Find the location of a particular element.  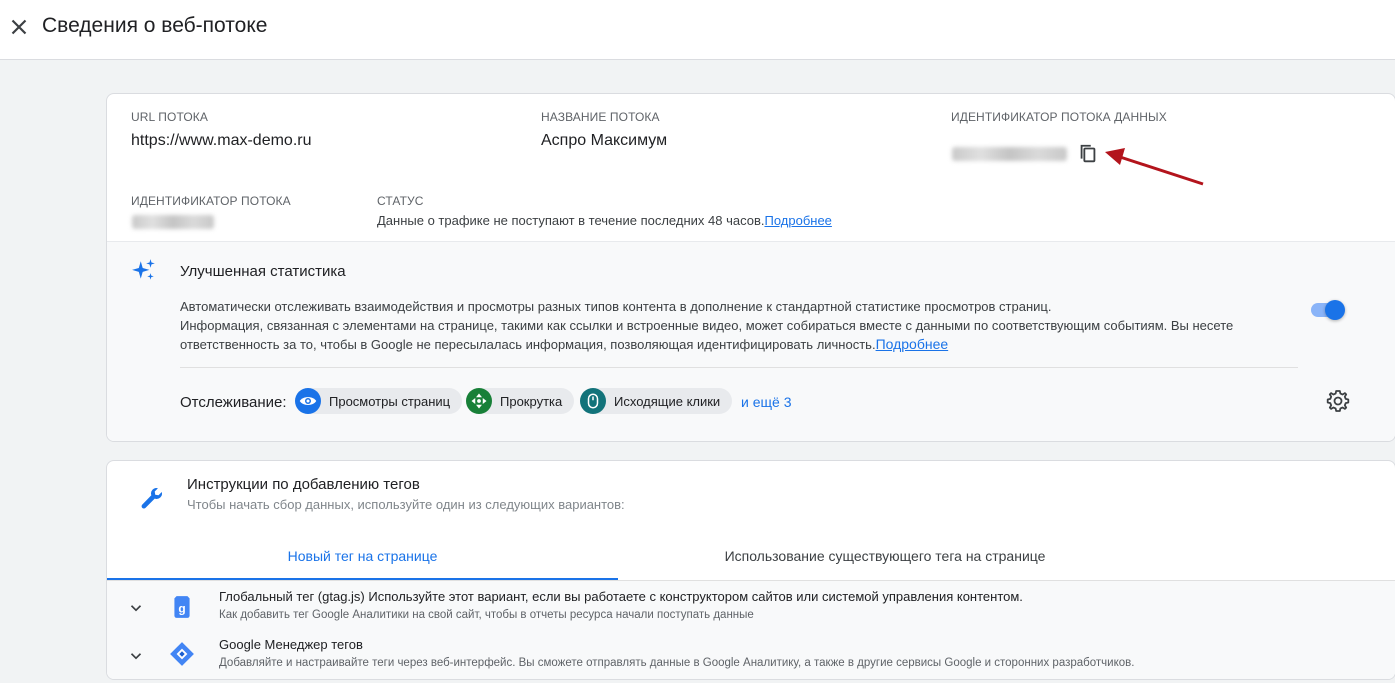

close-icon is located at coordinates (19, 27).